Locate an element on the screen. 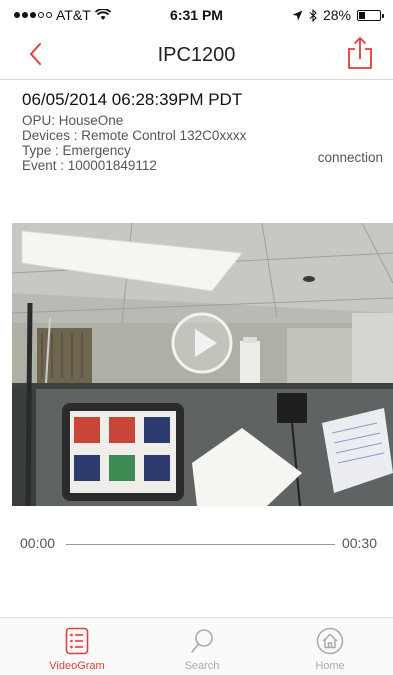  search-icon is located at coordinates (202, 641).